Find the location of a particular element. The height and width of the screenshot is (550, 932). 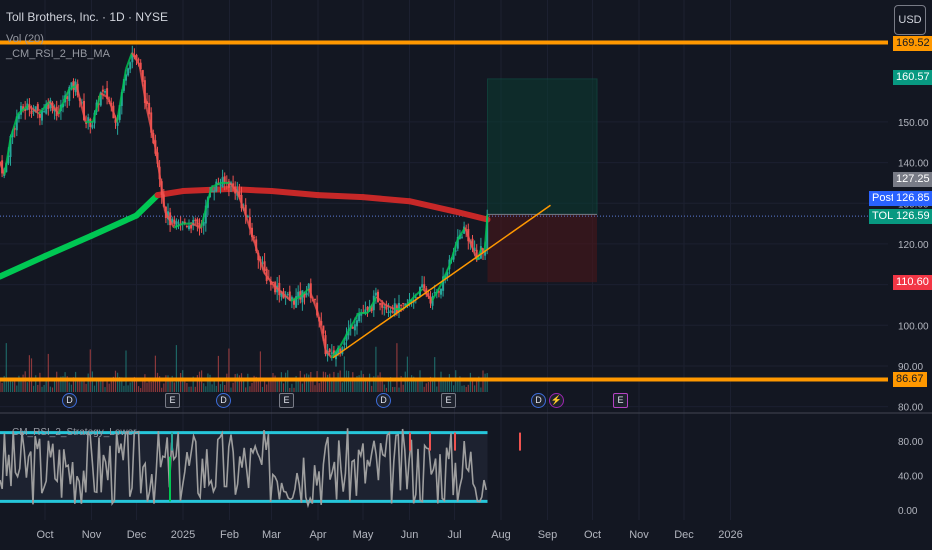

currency-button: USD is located at coordinates (910, 20).